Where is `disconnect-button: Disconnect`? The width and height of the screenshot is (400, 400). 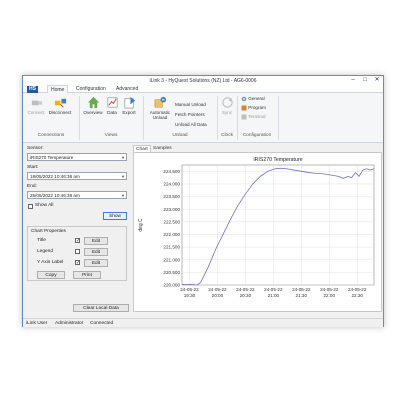 disconnect-button: Disconnect is located at coordinates (60, 105).